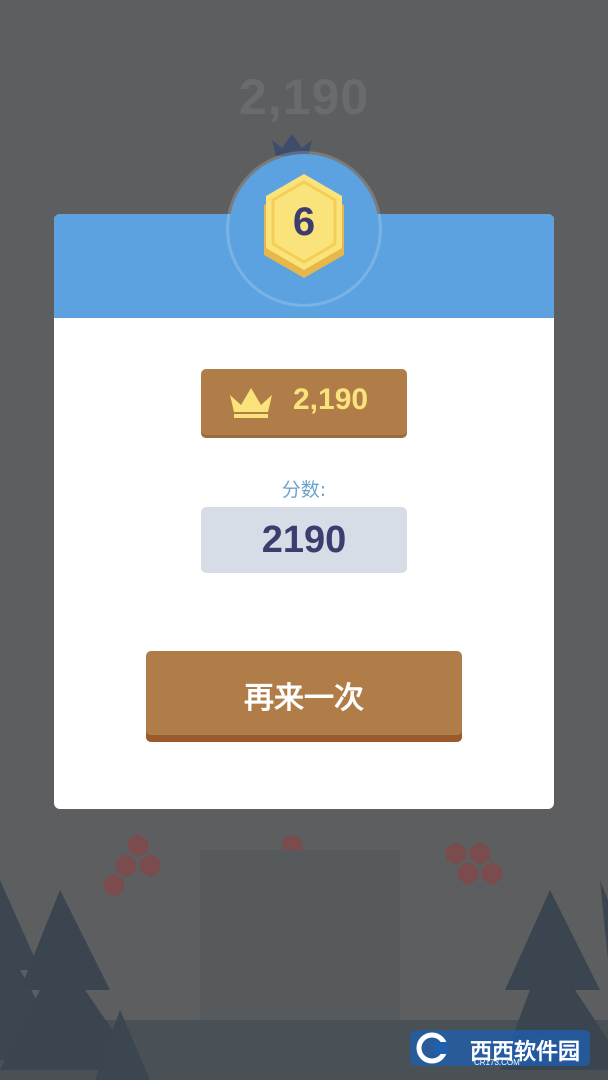  Describe the element at coordinates (304, 222) in the screenshot. I see `level-number: 6` at that location.